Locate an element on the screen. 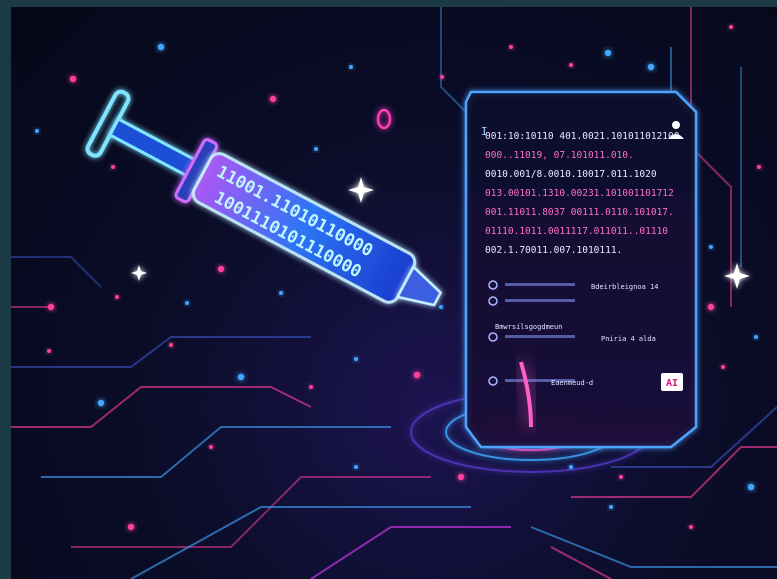 The image size is (777, 579). row-label: Bdeirbleignoa 14 is located at coordinates (624, 287).